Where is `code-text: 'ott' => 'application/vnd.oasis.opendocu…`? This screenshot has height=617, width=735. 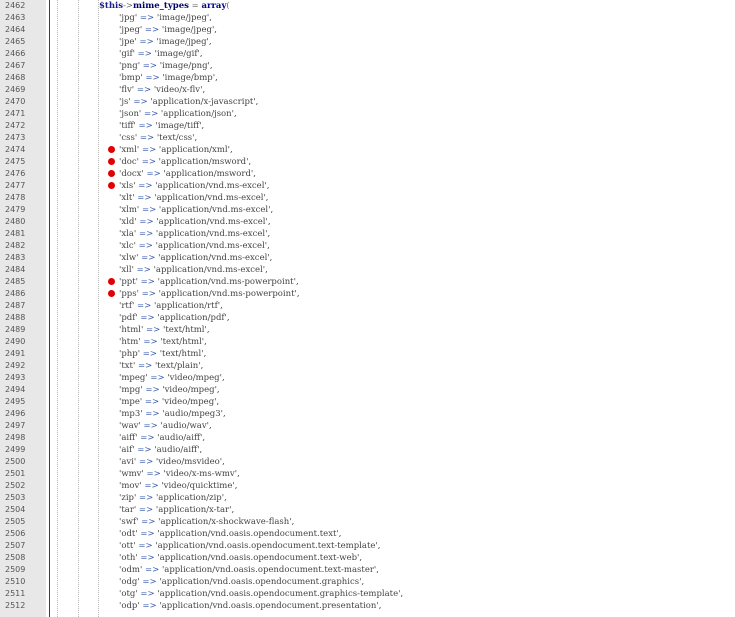 code-text: 'ott' => 'application/vnd.oasis.opendocu… is located at coordinates (249, 546).